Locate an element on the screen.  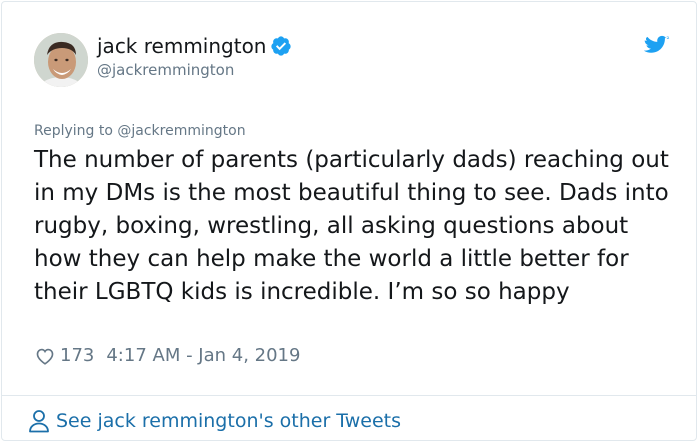
twitter-bird-icon is located at coordinates (657, 46).